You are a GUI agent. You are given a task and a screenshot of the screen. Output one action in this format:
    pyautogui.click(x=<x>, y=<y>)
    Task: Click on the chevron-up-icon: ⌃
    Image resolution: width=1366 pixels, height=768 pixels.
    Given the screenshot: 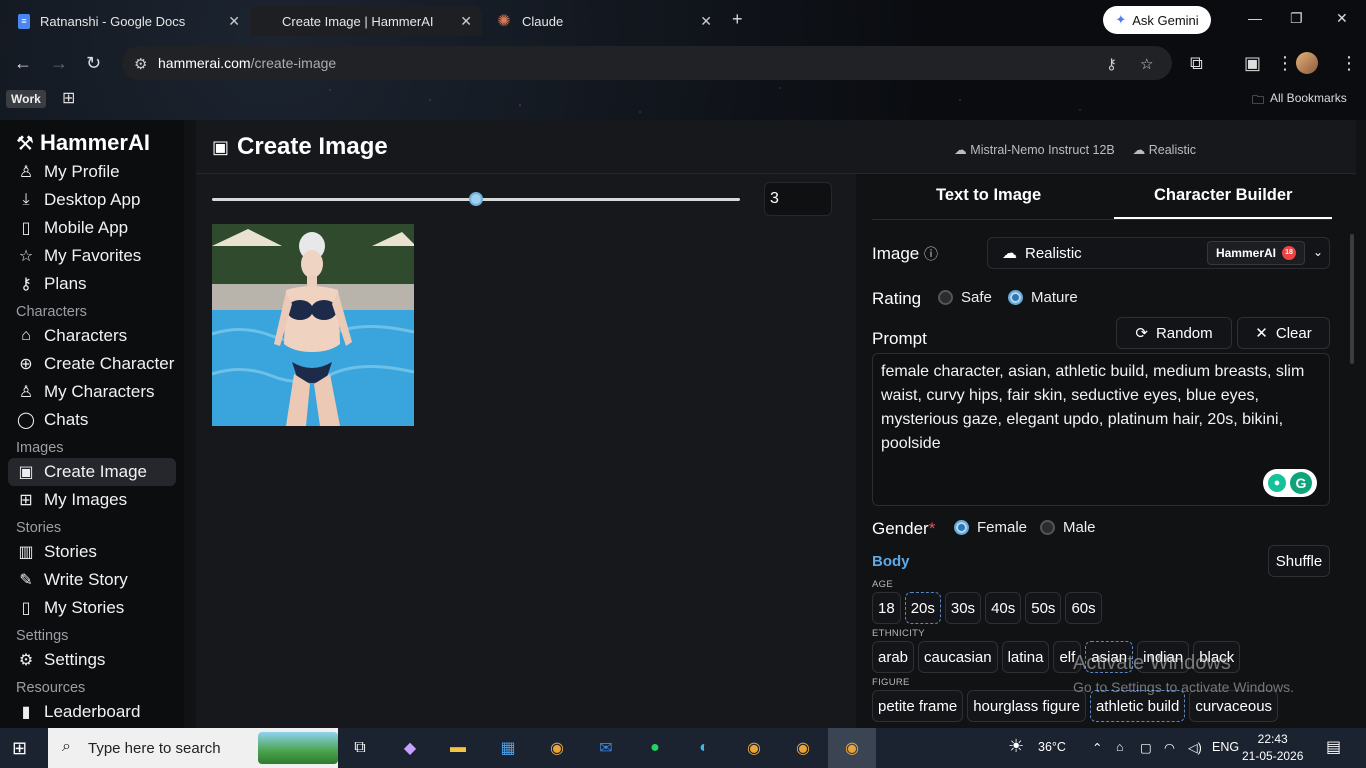 What is the action you would take?
    pyautogui.click(x=1097, y=747)
    